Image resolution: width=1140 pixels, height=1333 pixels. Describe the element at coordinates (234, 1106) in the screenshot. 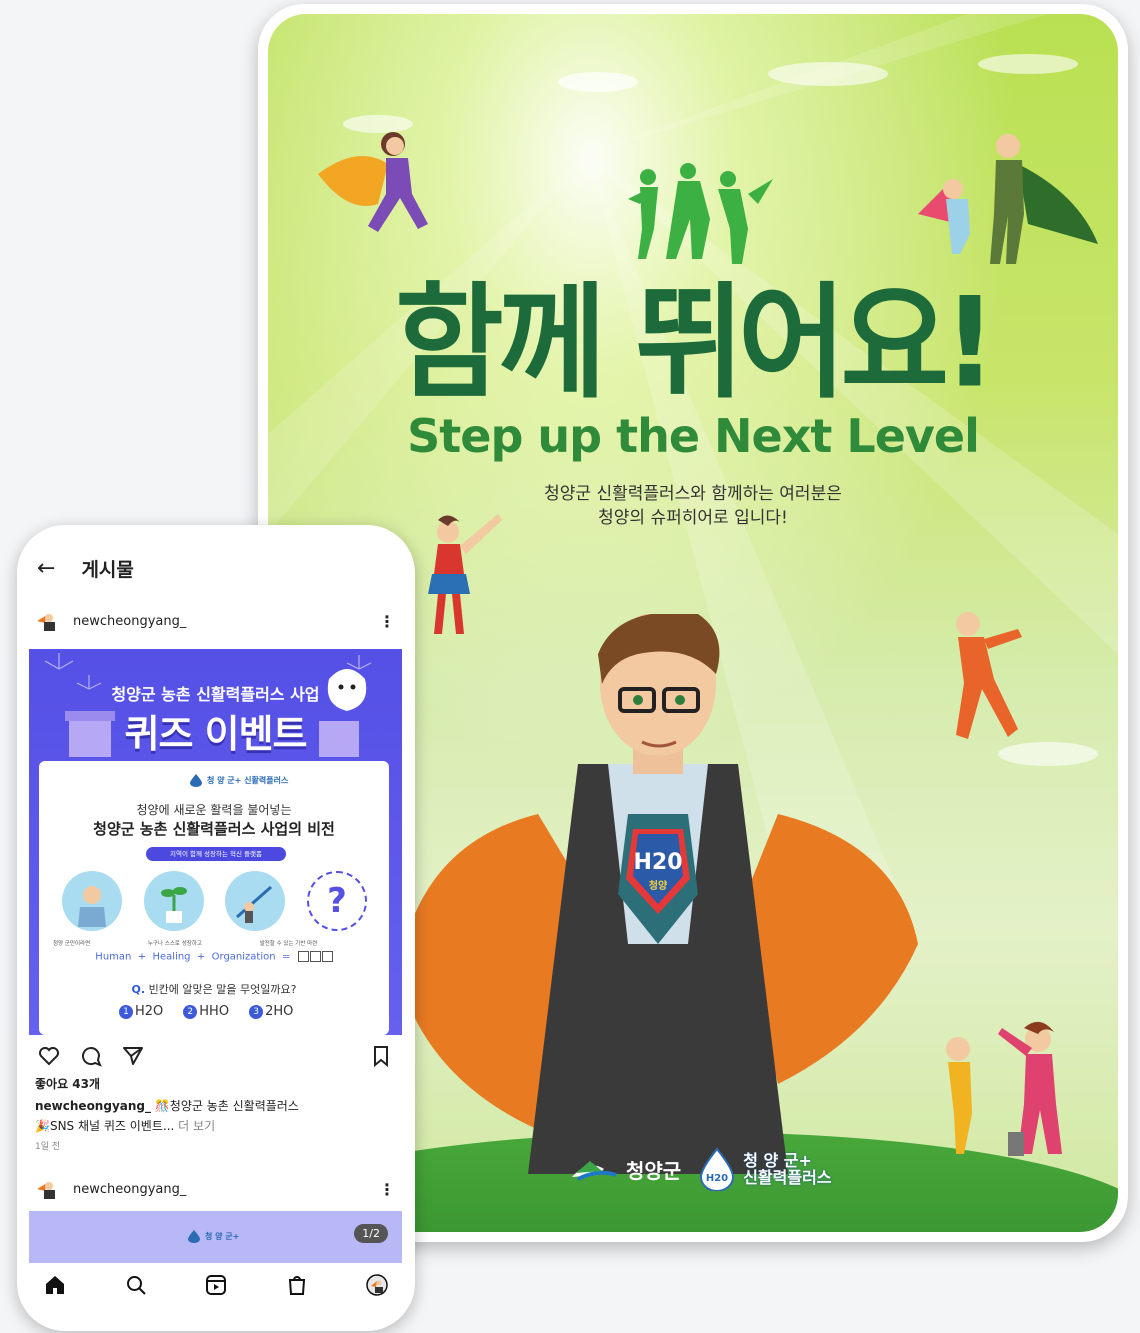

I see `caption-text: 청양군 농촌 신활력플러스` at that location.